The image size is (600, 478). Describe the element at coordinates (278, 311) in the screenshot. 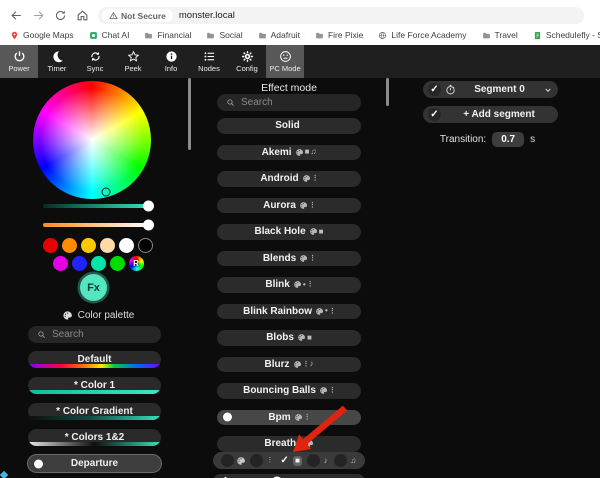

I see `effect-label: Blink Rainbow` at that location.